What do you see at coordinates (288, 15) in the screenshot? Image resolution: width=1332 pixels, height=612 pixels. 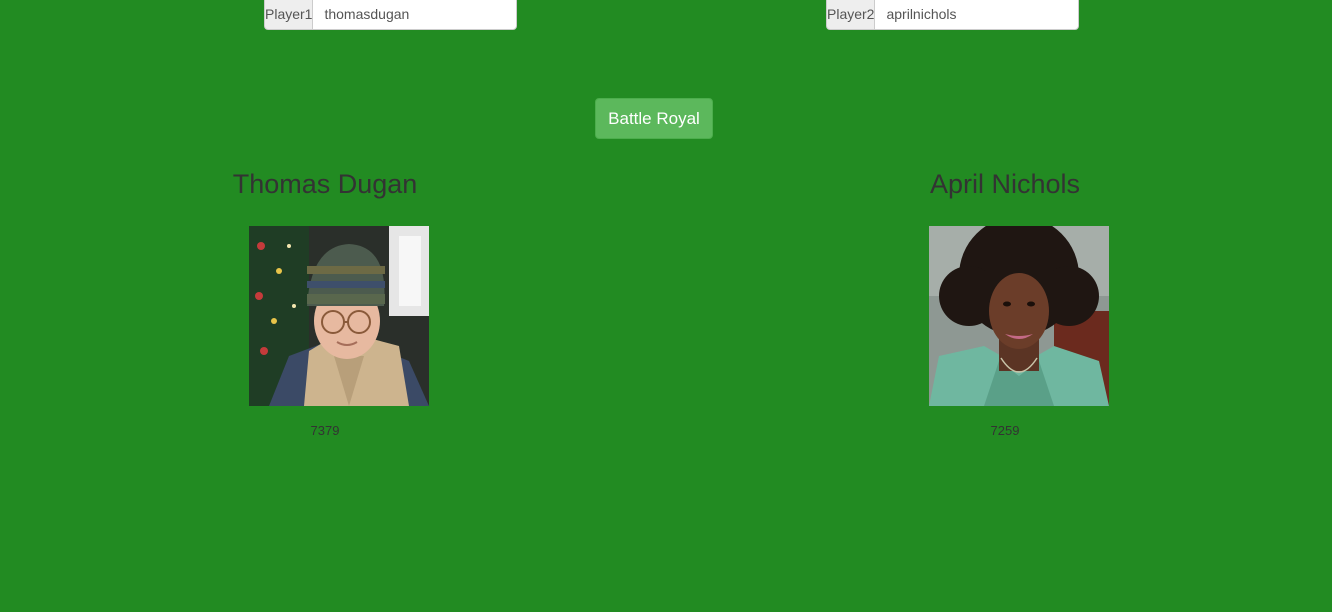 I see `player1-label: Player1` at bounding box center [288, 15].